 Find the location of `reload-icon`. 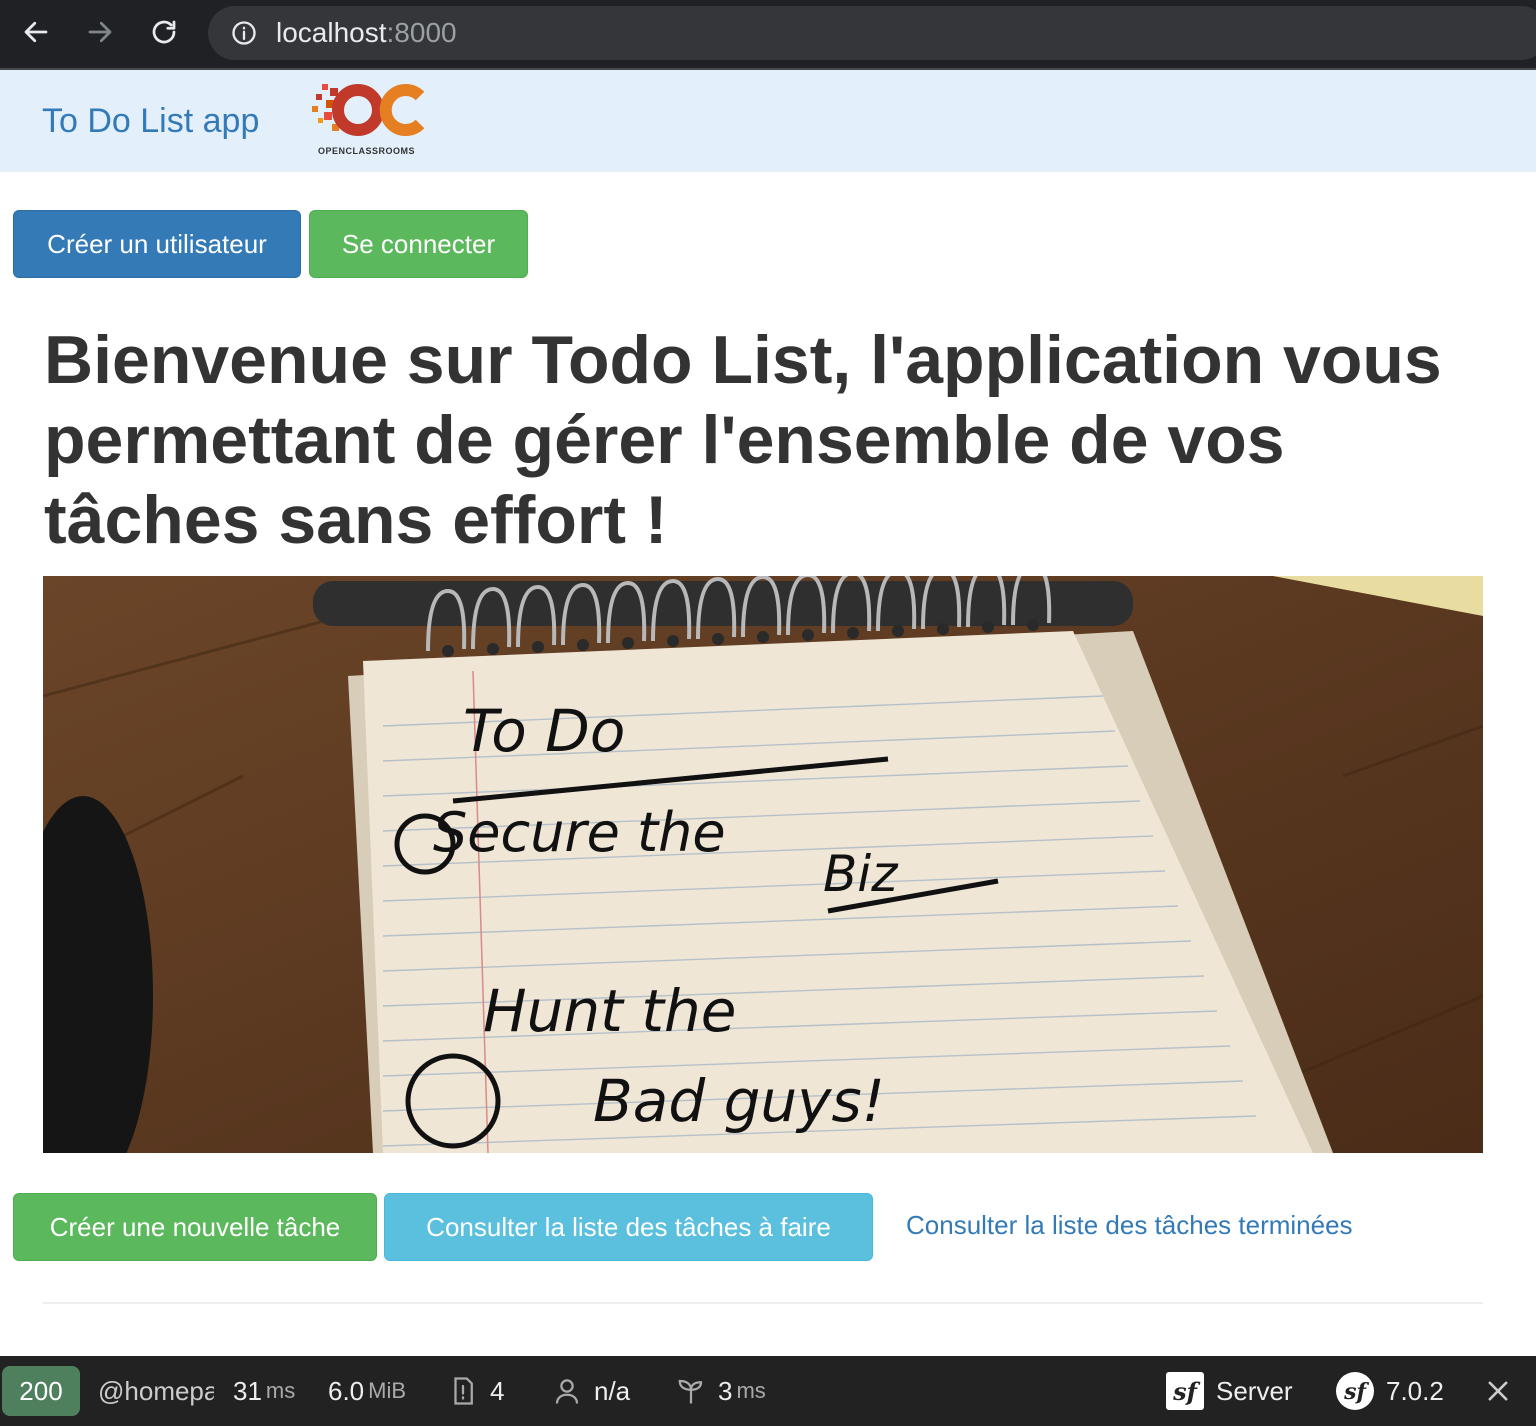

reload-icon is located at coordinates (164, 32).